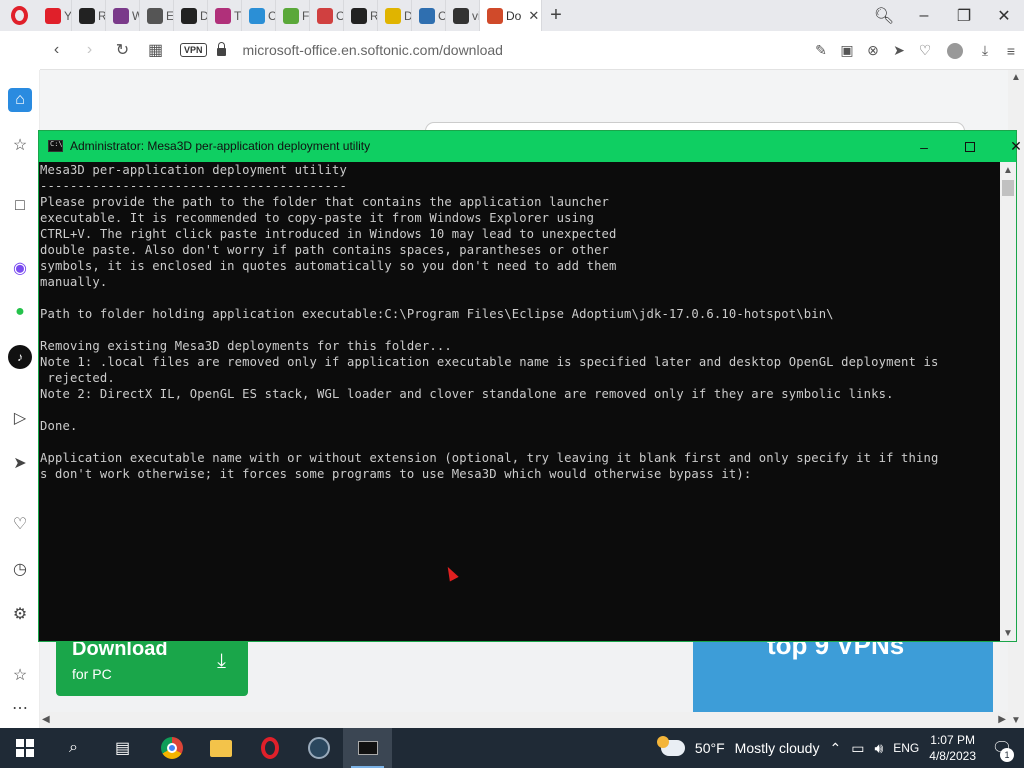 This screenshot has height=768, width=1024. What do you see at coordinates (46, 719) in the screenshot?
I see `scroll-left-icon: ◀` at bounding box center [46, 719].